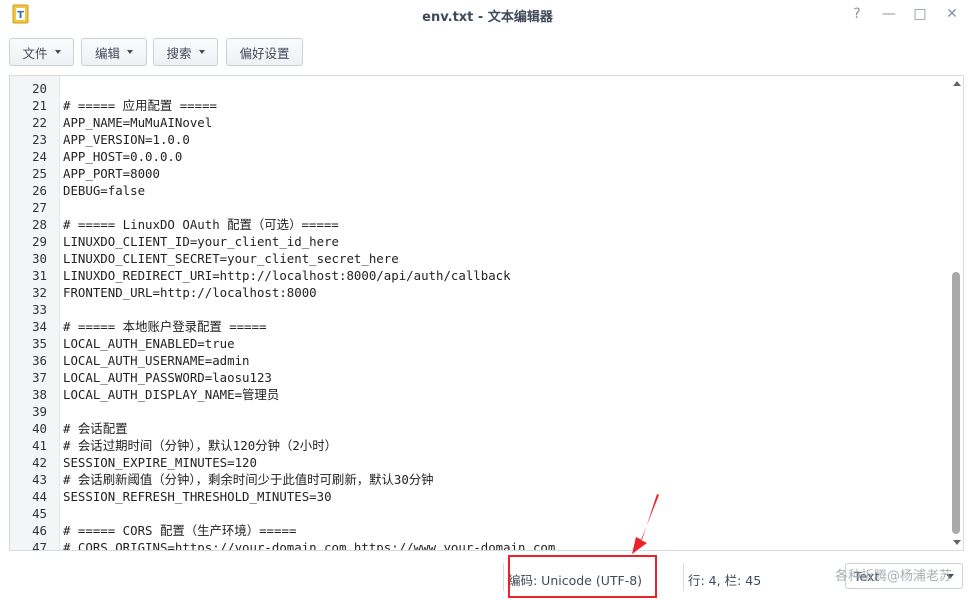 The image size is (975, 600). Describe the element at coordinates (486, 394) in the screenshot. I see `code-line: 38 LOCAL_AUTH_DISPLAY_NAME=管理员` at that location.